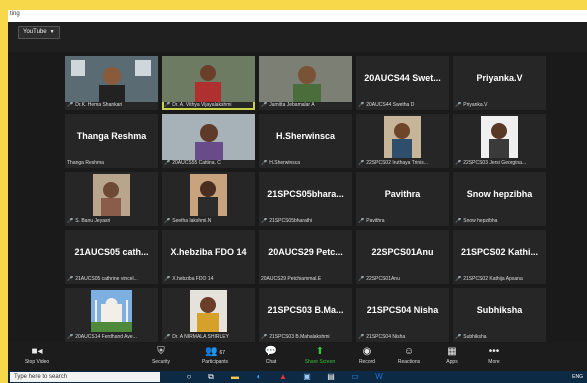 This screenshot has height=383, width=587. I want to click on search-icon: ○, so click(189, 377).